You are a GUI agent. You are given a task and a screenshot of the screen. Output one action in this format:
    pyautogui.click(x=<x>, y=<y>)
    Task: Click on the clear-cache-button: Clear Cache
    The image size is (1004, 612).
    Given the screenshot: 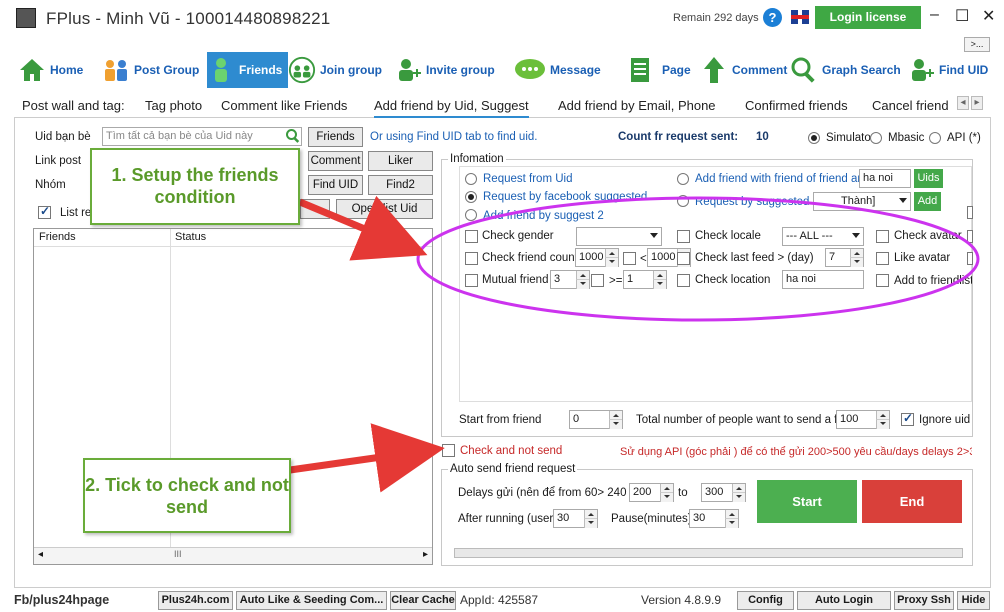 What is the action you would take?
    pyautogui.click(x=423, y=600)
    